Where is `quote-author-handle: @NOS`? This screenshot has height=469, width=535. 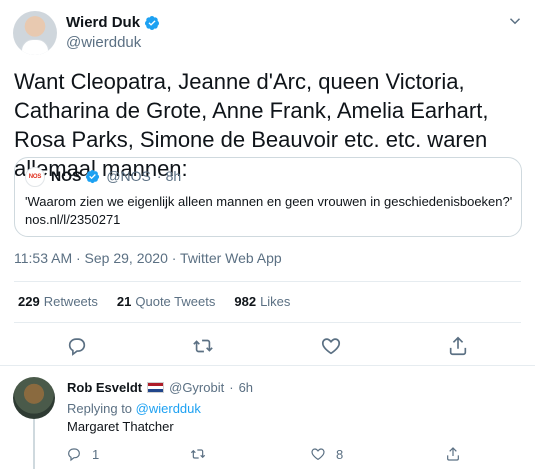 quote-author-handle: @NOS is located at coordinates (128, 176).